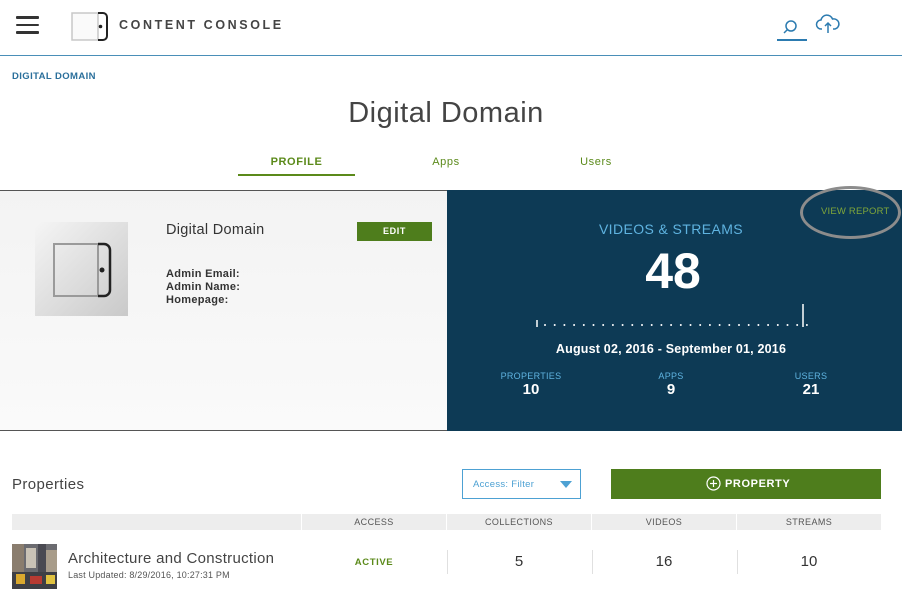 The height and width of the screenshot is (603, 902). Describe the element at coordinates (566, 484) in the screenshot. I see `caret-down-icon` at that location.